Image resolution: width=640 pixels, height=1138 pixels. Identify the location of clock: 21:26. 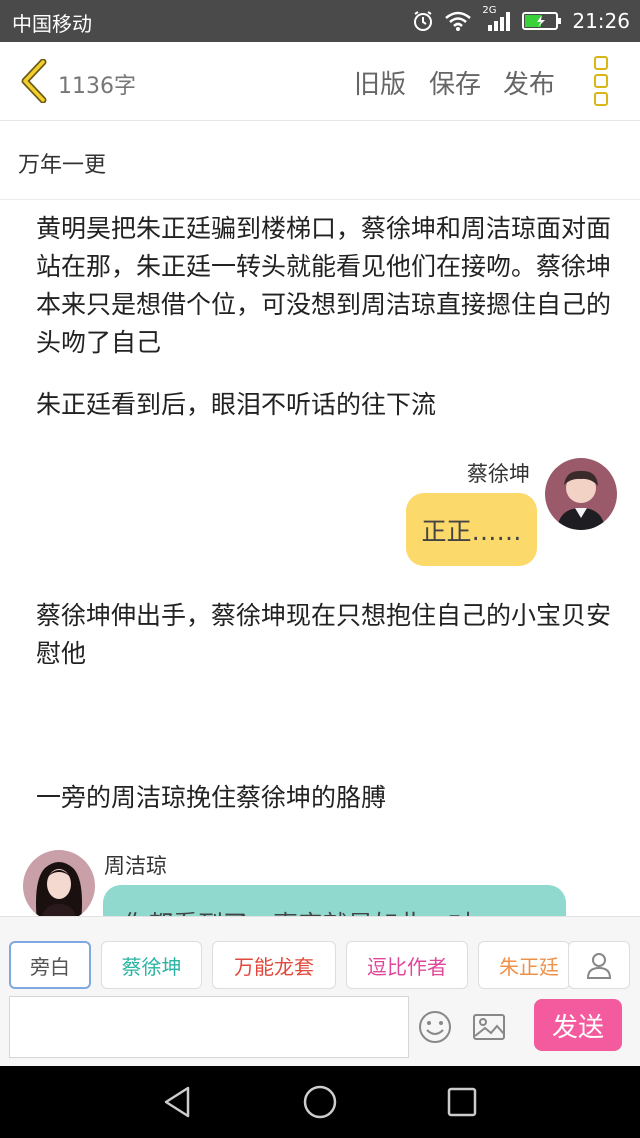
(601, 21).